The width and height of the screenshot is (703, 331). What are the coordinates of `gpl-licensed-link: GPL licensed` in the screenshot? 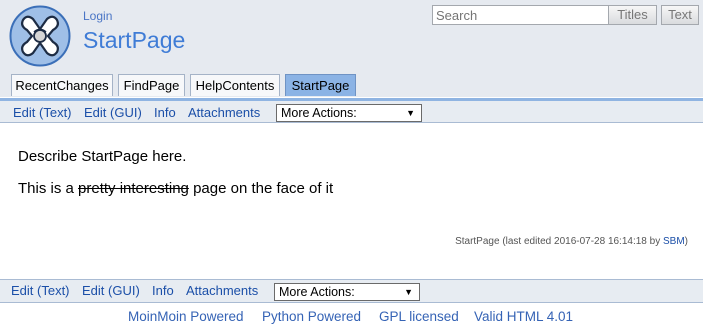 It's located at (419, 316).